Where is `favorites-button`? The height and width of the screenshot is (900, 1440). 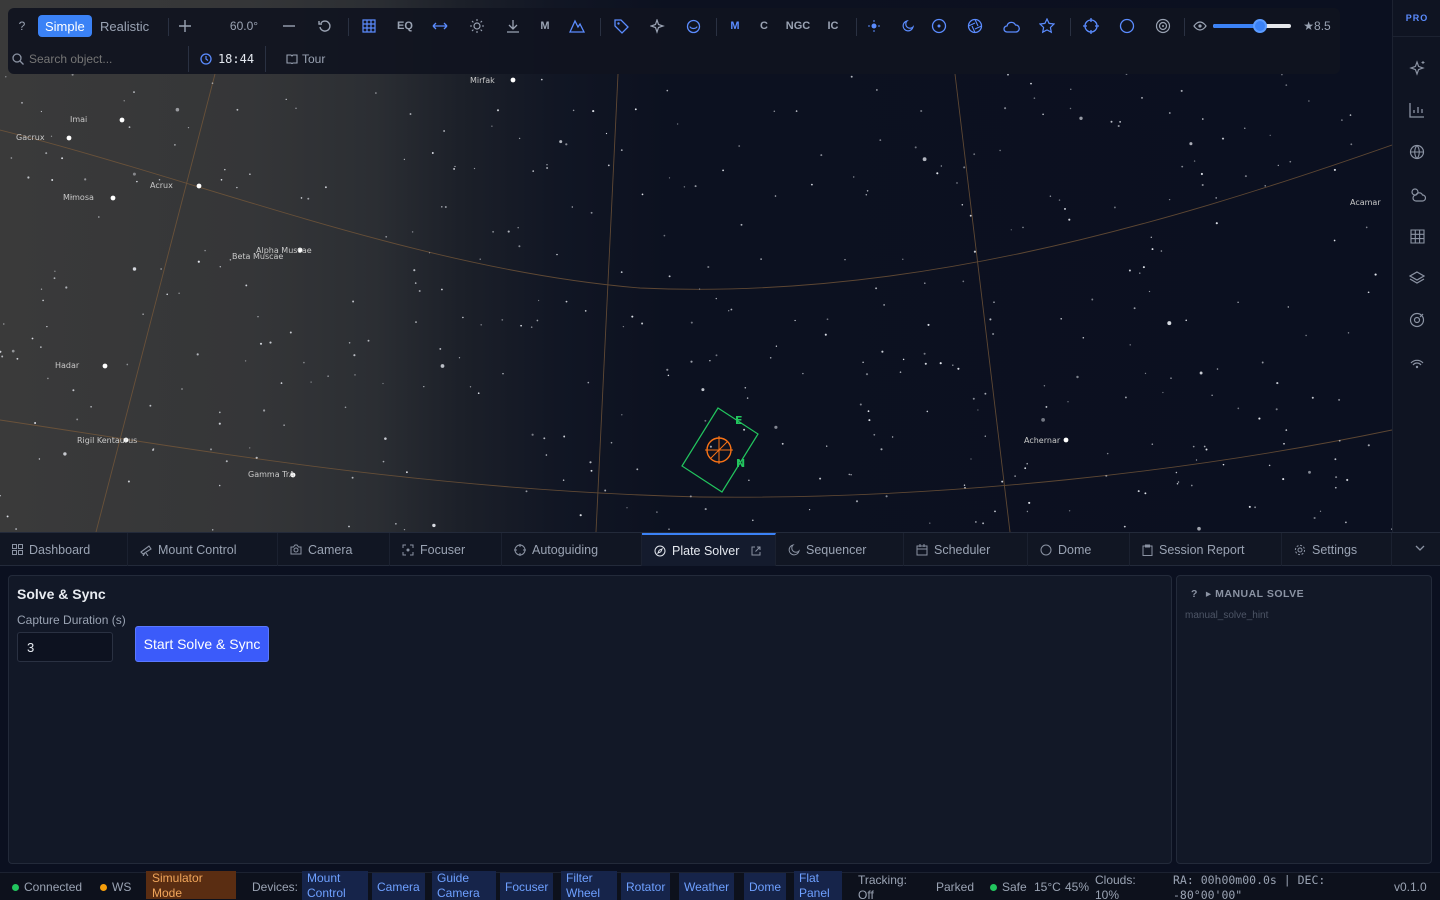 favorites-button is located at coordinates (1047, 26).